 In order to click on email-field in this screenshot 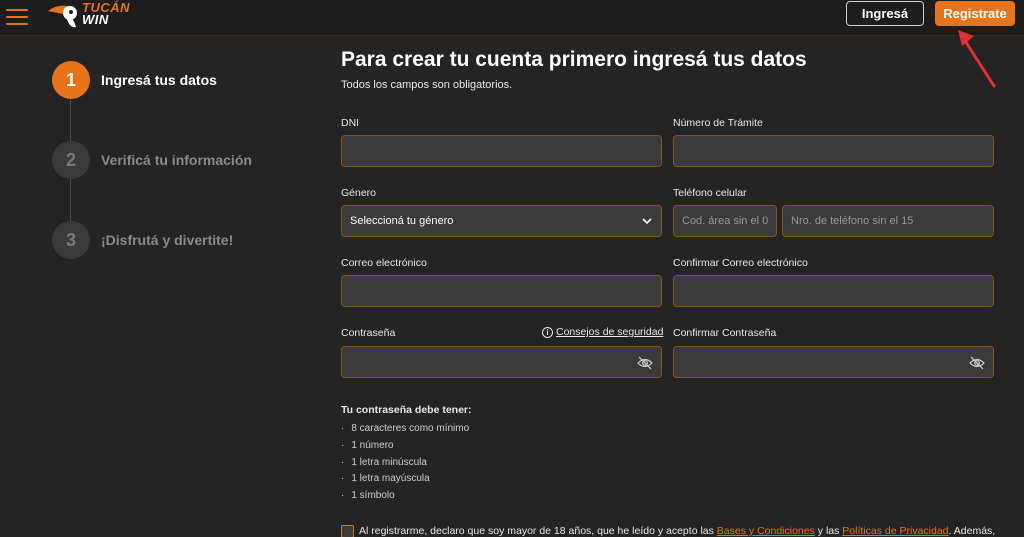, I will do `click(501, 291)`.